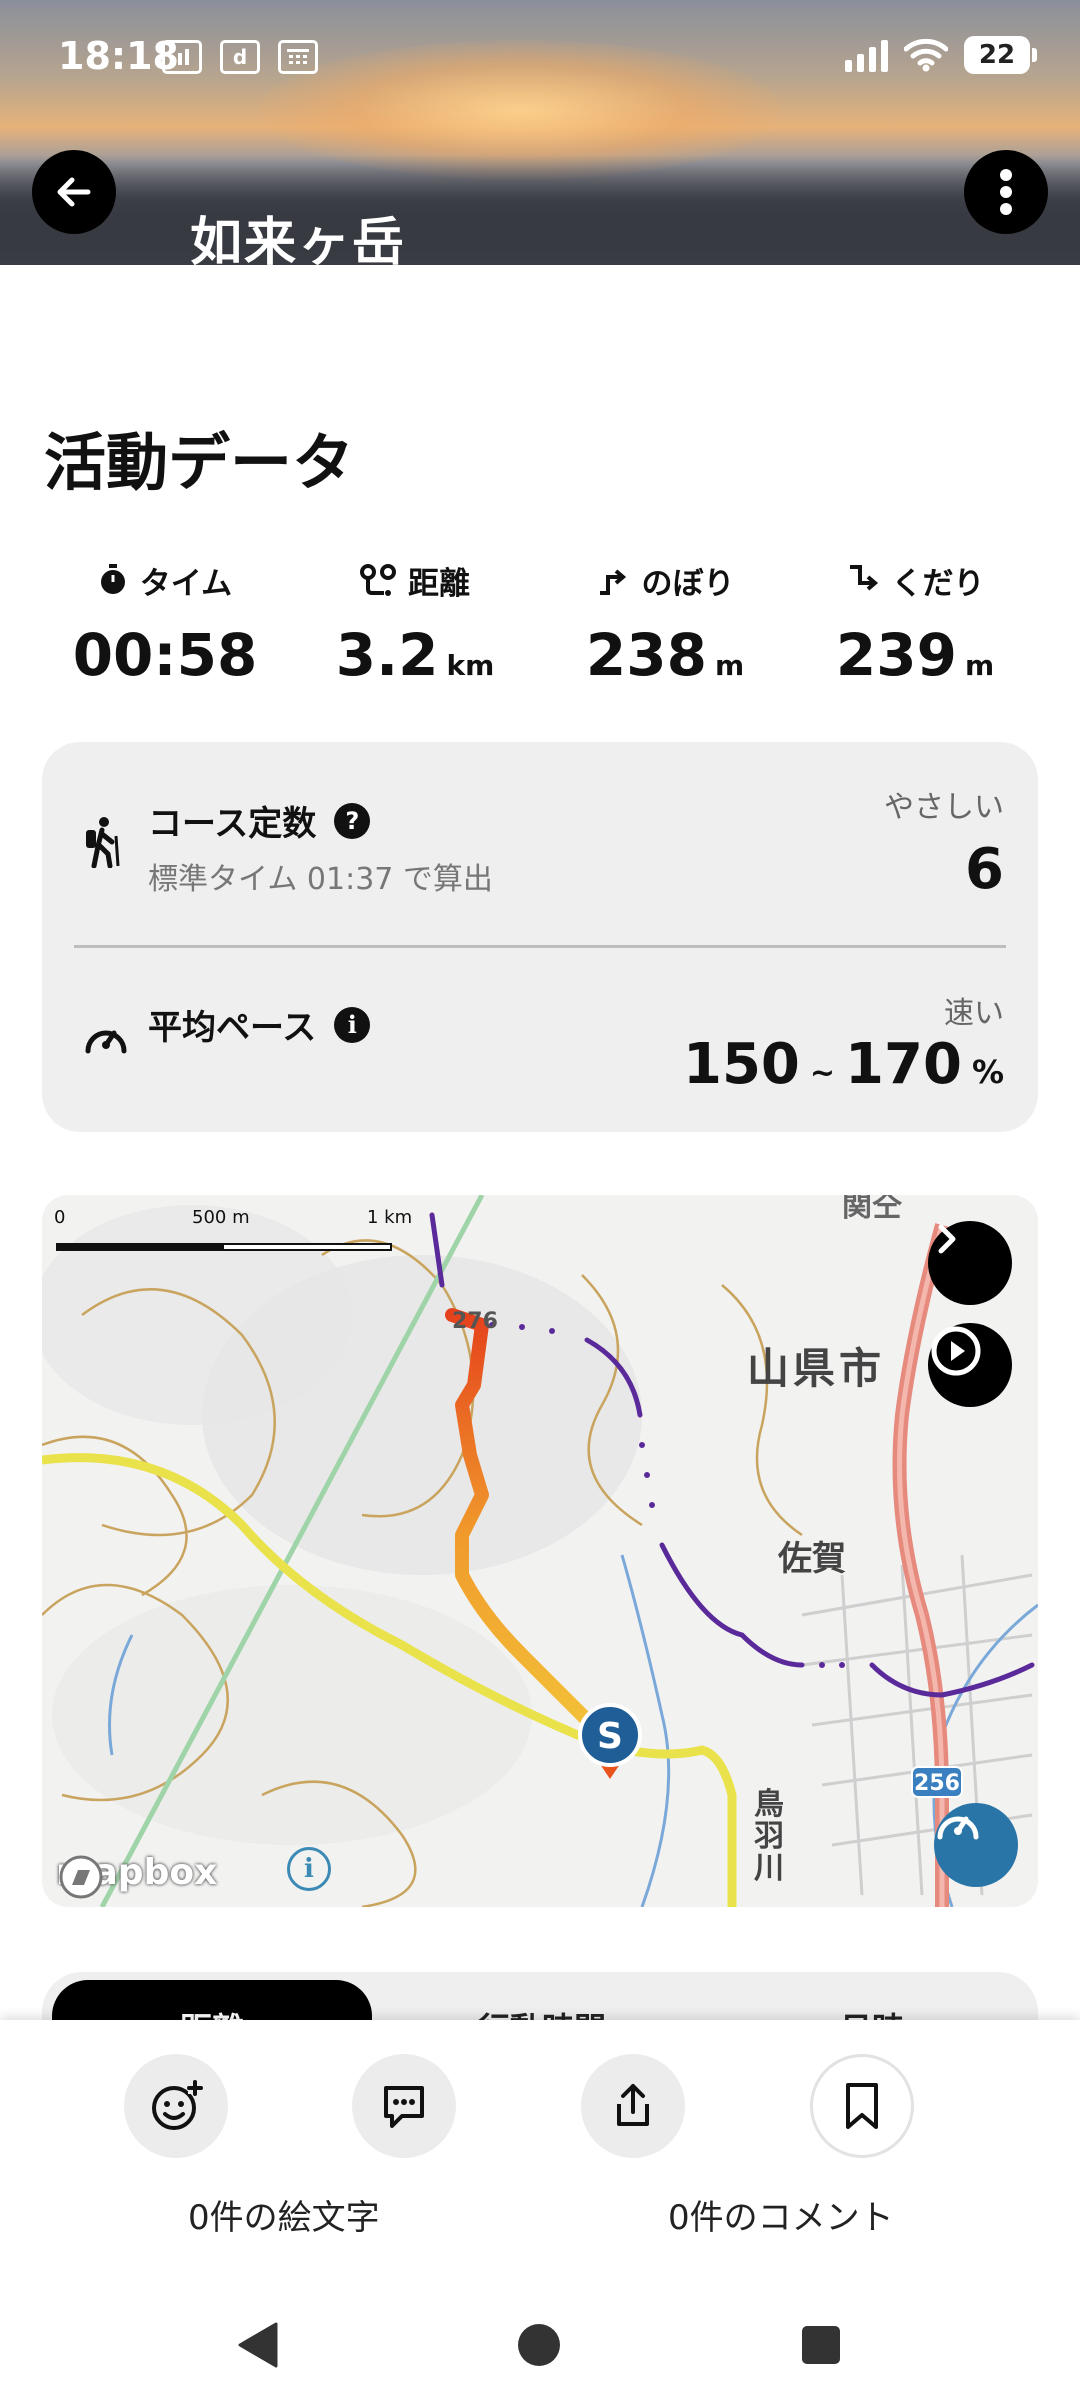 The image size is (1080, 2400). I want to click on stats-row: タイム 00:58 距離 3.2 km のぼり 238 m くだり 239 m, so click(540, 630).